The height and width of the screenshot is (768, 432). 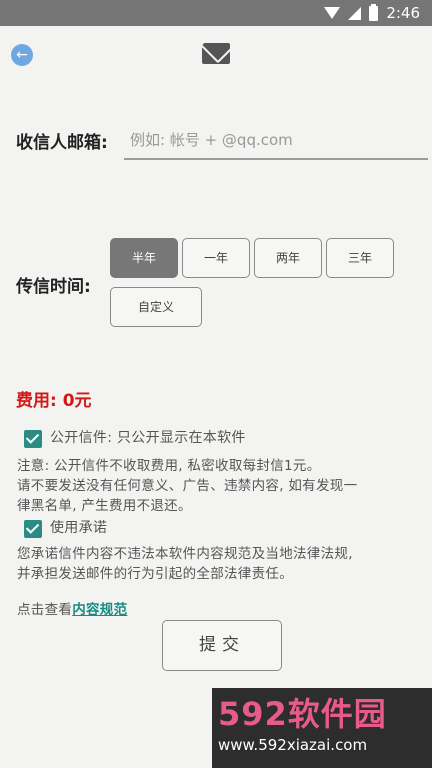 I want to click on option-custom: 自定义, so click(x=156, y=307).